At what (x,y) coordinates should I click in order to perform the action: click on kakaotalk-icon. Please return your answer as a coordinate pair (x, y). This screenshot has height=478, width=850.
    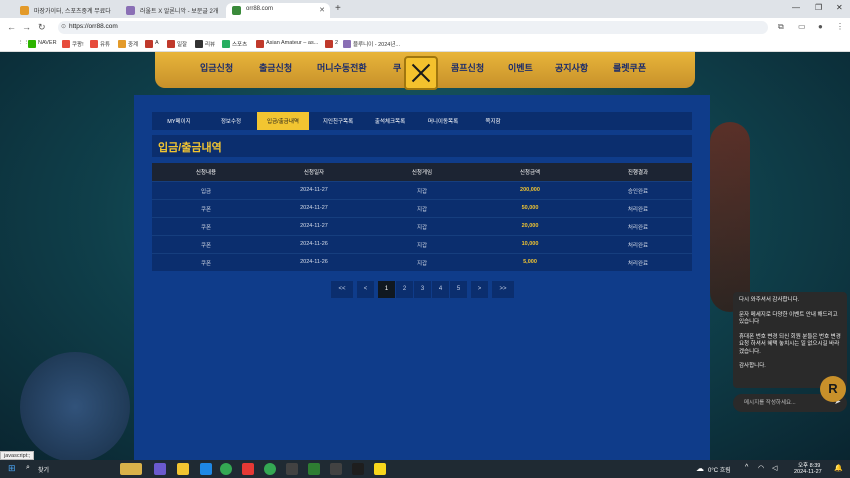
    Looking at the image, I should click on (380, 469).